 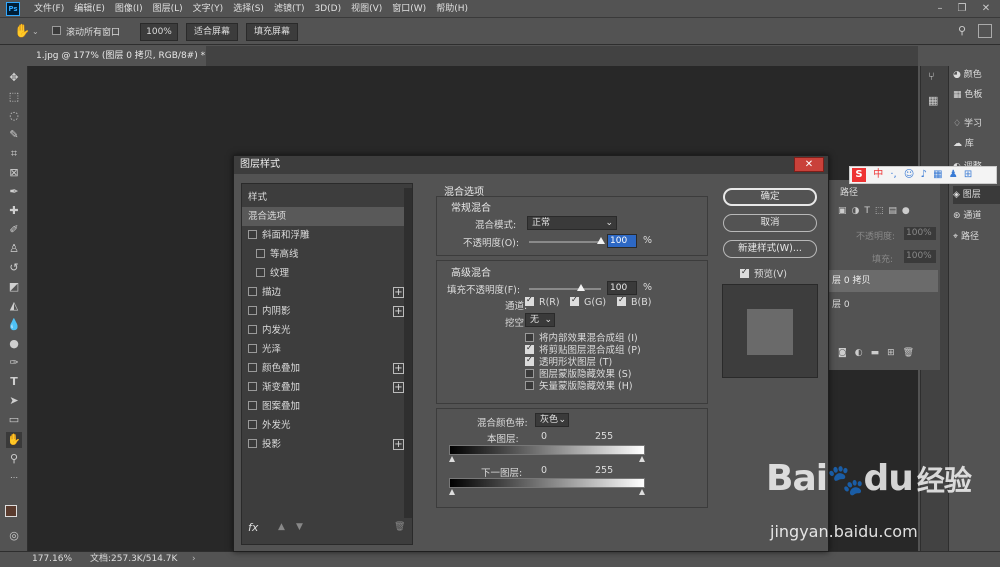 What do you see at coordinates (572, 223) in the screenshot?
I see `blend-mode-select: 正常 ⌄` at bounding box center [572, 223].